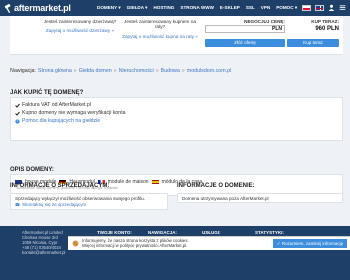 The height and width of the screenshot is (280, 350). Describe the element at coordinates (313, 33) in the screenshot. I see `buy-now-box: KUP TERAZ: 960 PLN Kup teraz` at that location.